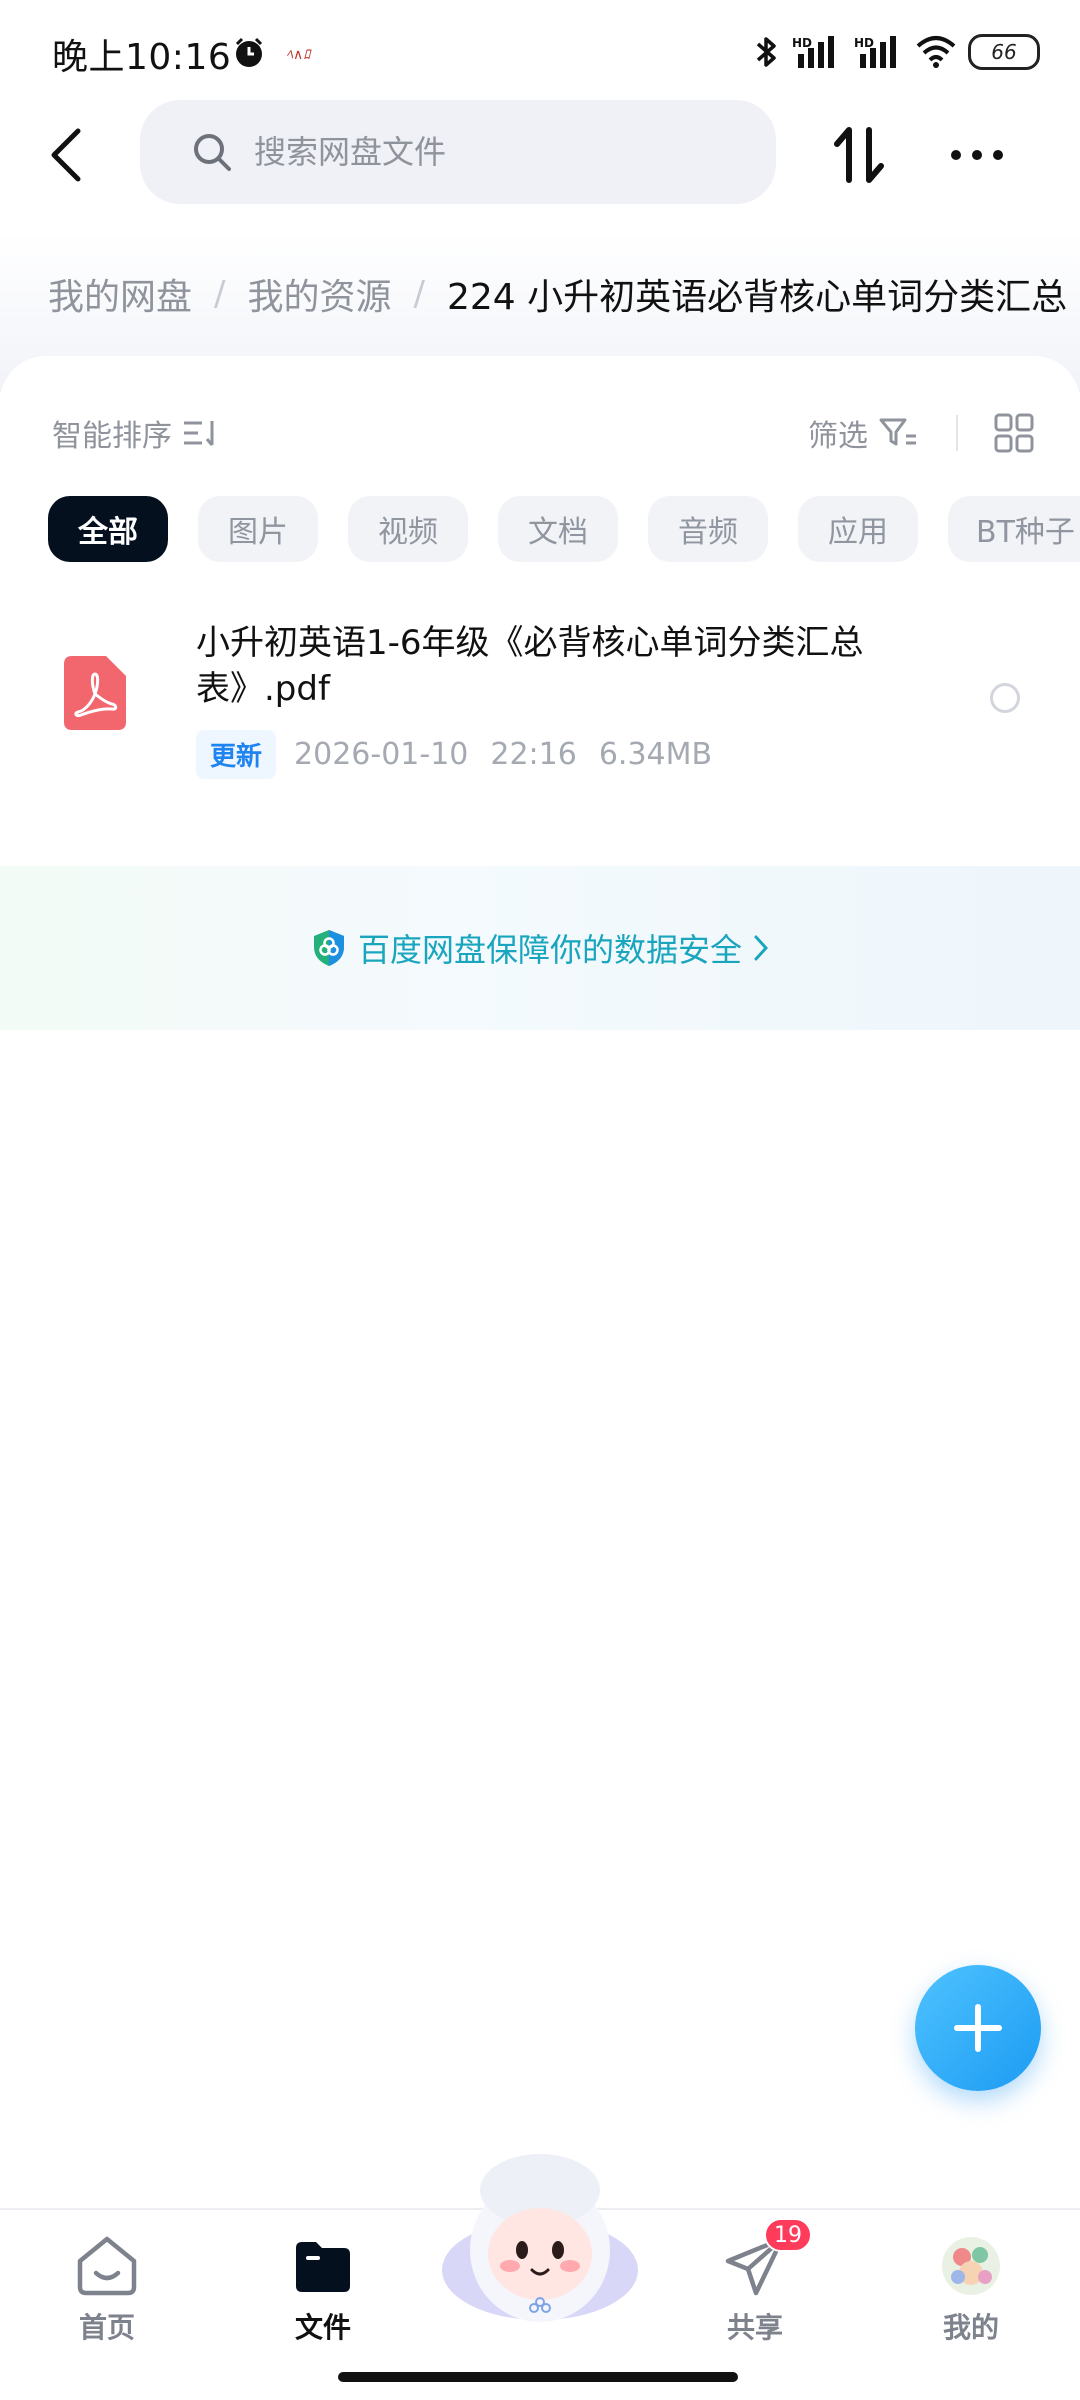 The width and height of the screenshot is (1080, 2400). What do you see at coordinates (766, 52) in the screenshot?
I see `bluetooth-icon` at bounding box center [766, 52].